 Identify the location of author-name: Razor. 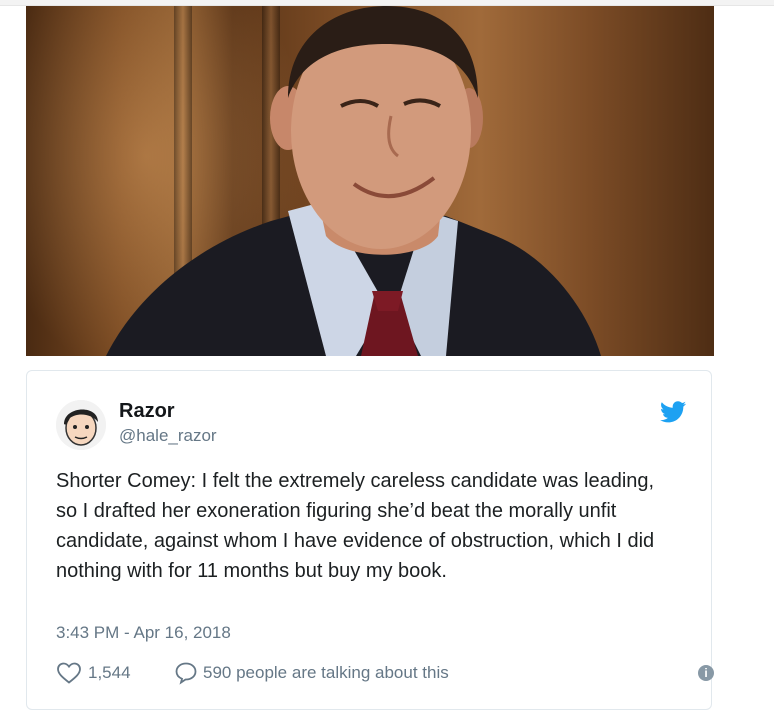
(147, 411).